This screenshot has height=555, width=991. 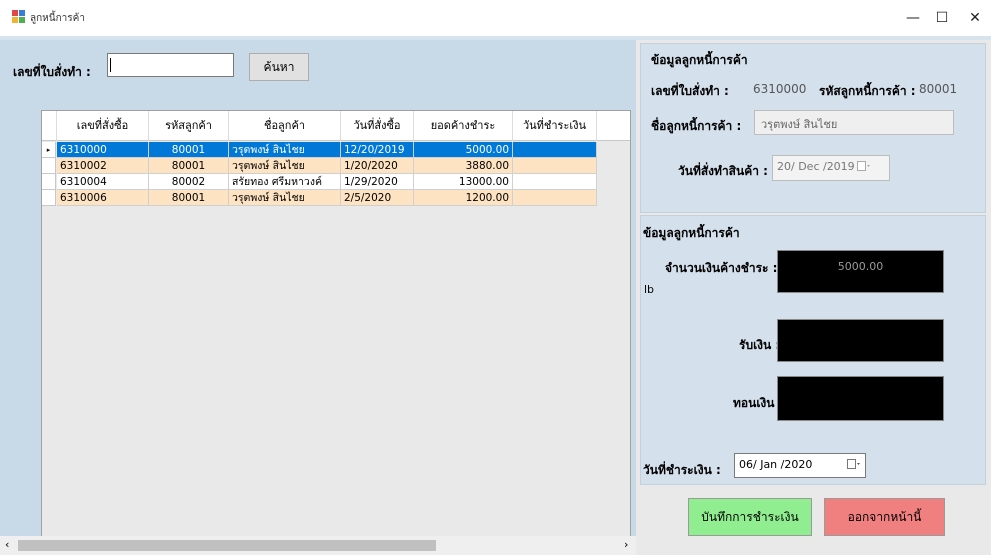 I want to click on table-cell: 2/5/2020, so click(x=377, y=198).